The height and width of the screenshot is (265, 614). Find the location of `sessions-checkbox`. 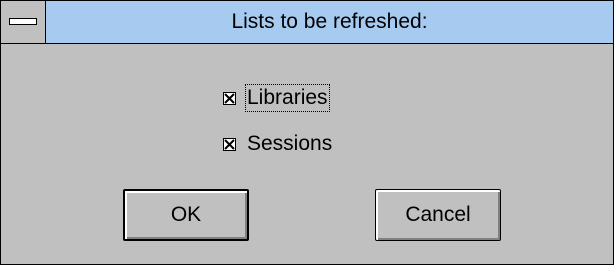

sessions-checkbox is located at coordinates (229, 144).